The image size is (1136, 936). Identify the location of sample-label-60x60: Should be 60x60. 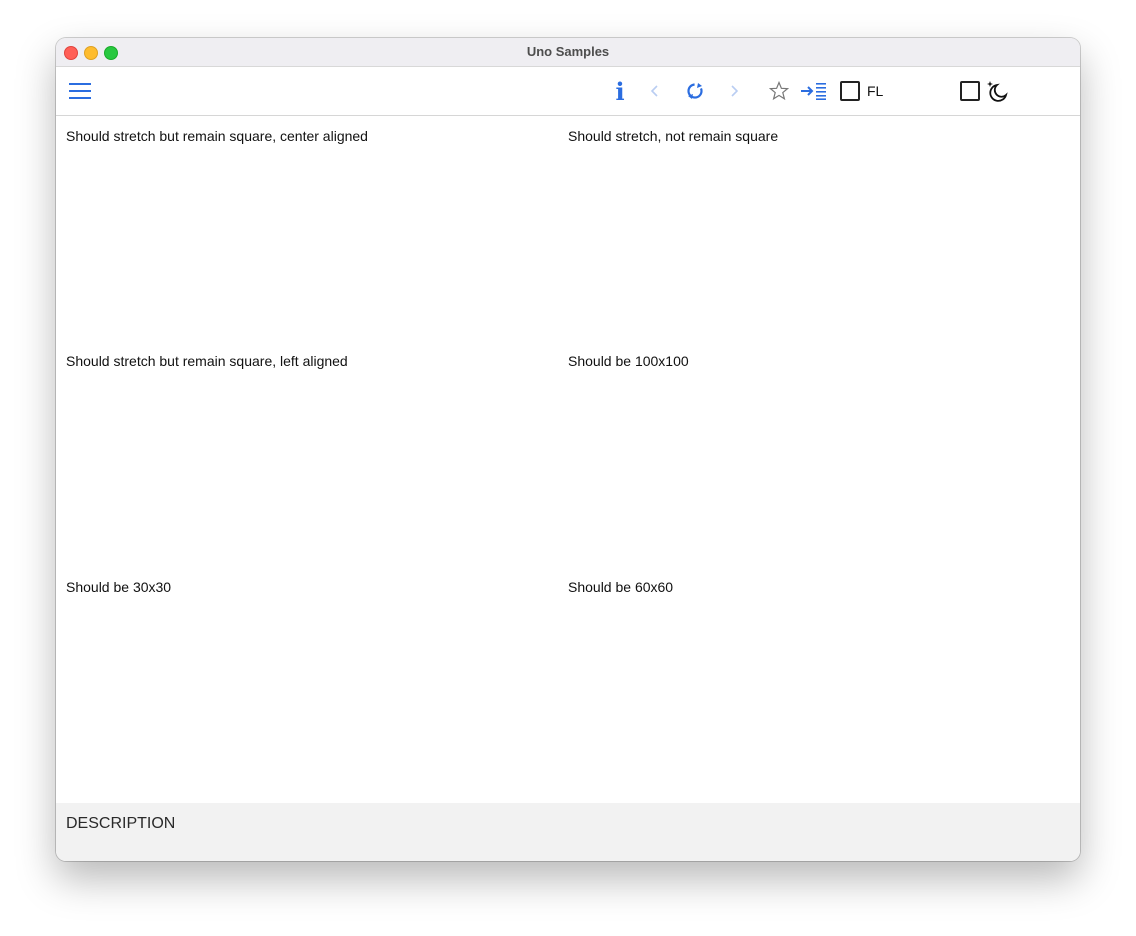
(621, 587).